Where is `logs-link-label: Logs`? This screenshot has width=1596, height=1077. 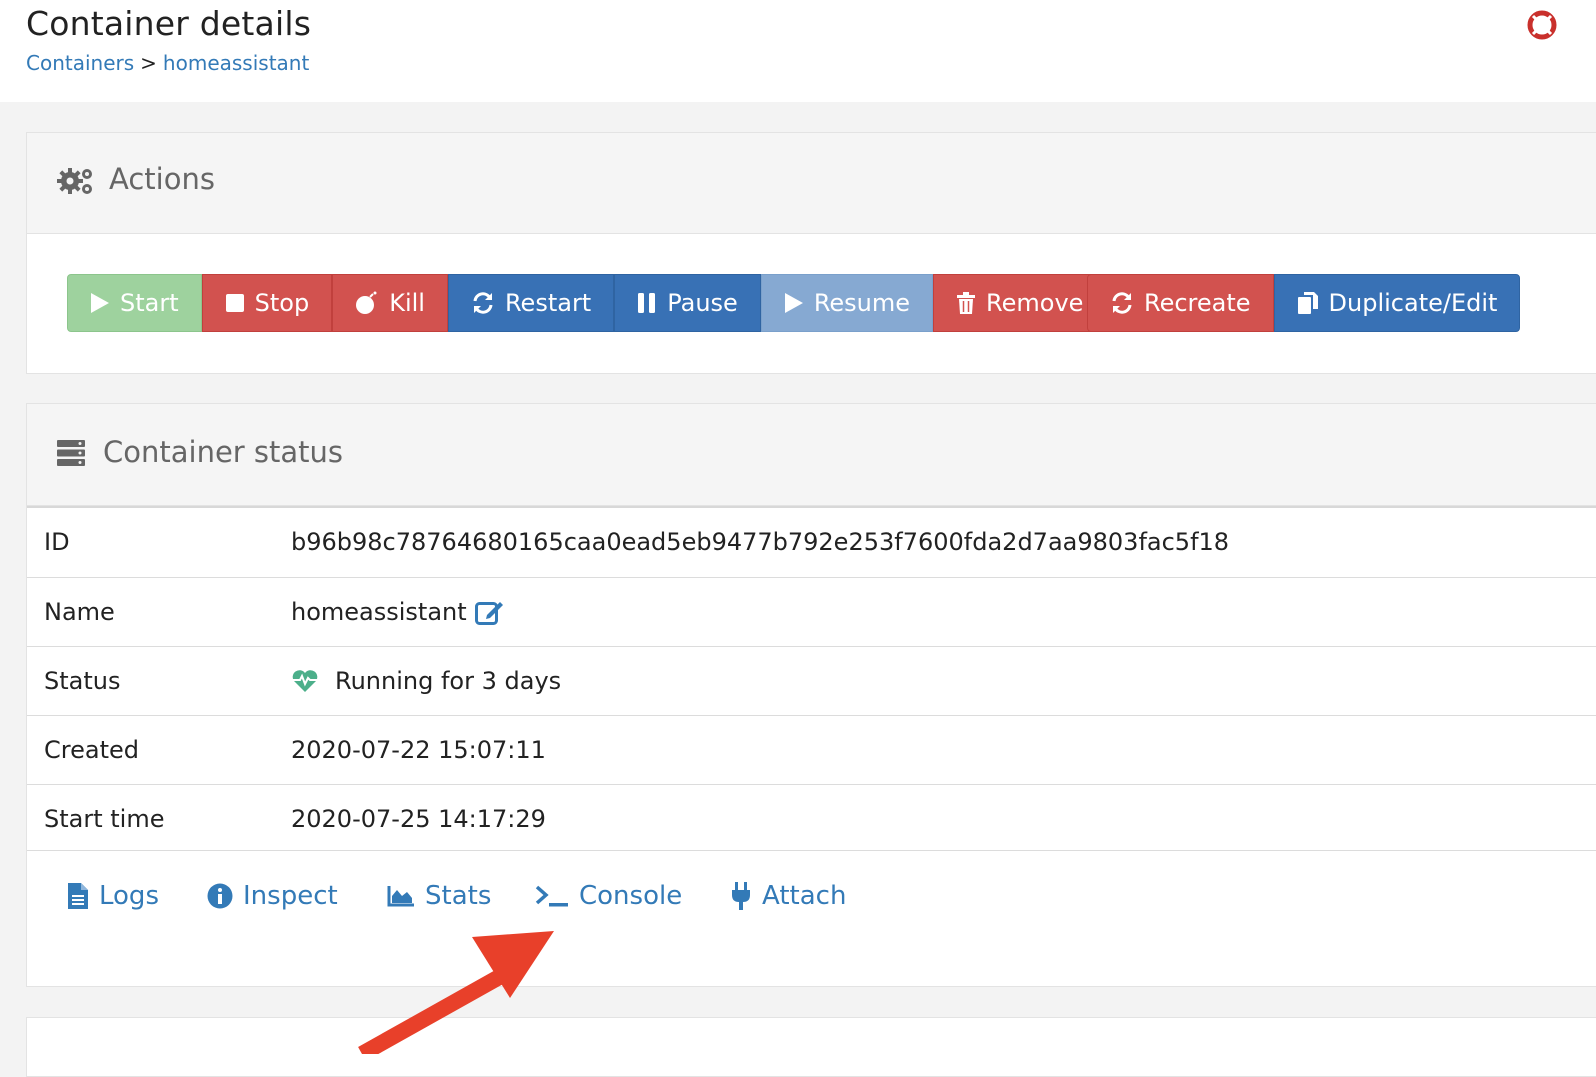 logs-link-label: Logs is located at coordinates (129, 896).